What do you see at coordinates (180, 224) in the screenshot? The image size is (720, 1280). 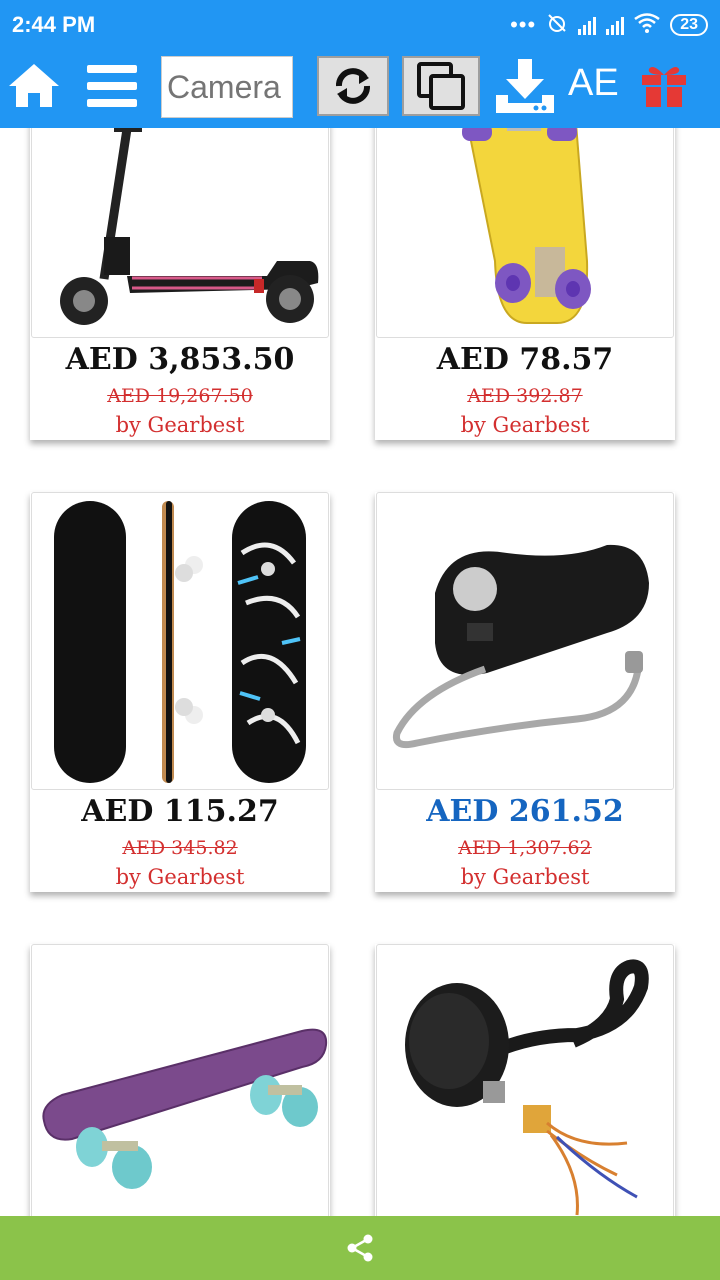 I see `product-image-scooter` at bounding box center [180, 224].